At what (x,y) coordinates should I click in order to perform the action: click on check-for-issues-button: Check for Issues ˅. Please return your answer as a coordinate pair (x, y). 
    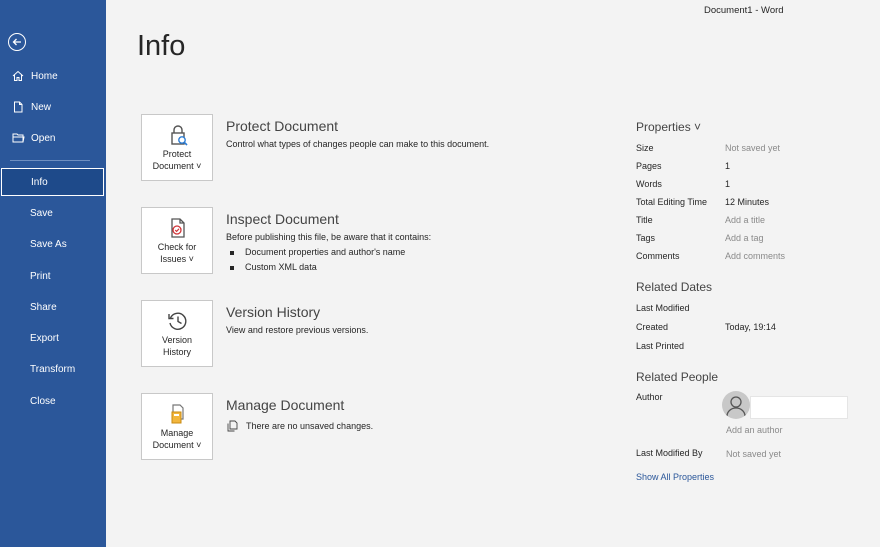
    Looking at the image, I should click on (177, 240).